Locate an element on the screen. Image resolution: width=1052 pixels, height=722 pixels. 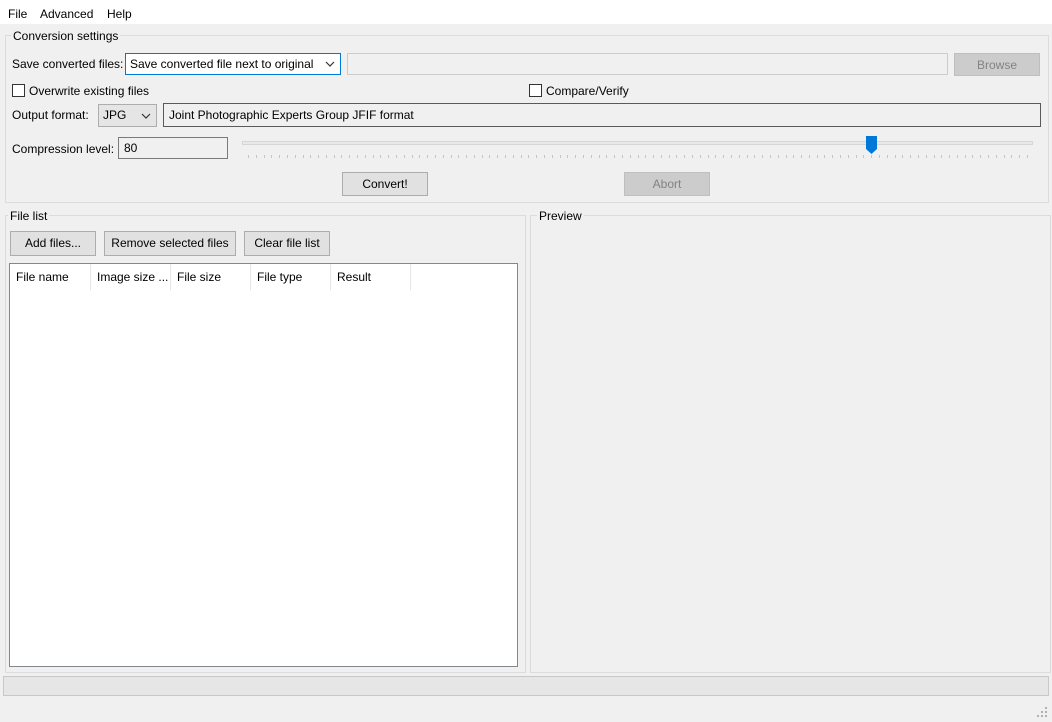
save-converted-label: Save converted files: is located at coordinates (68, 64).